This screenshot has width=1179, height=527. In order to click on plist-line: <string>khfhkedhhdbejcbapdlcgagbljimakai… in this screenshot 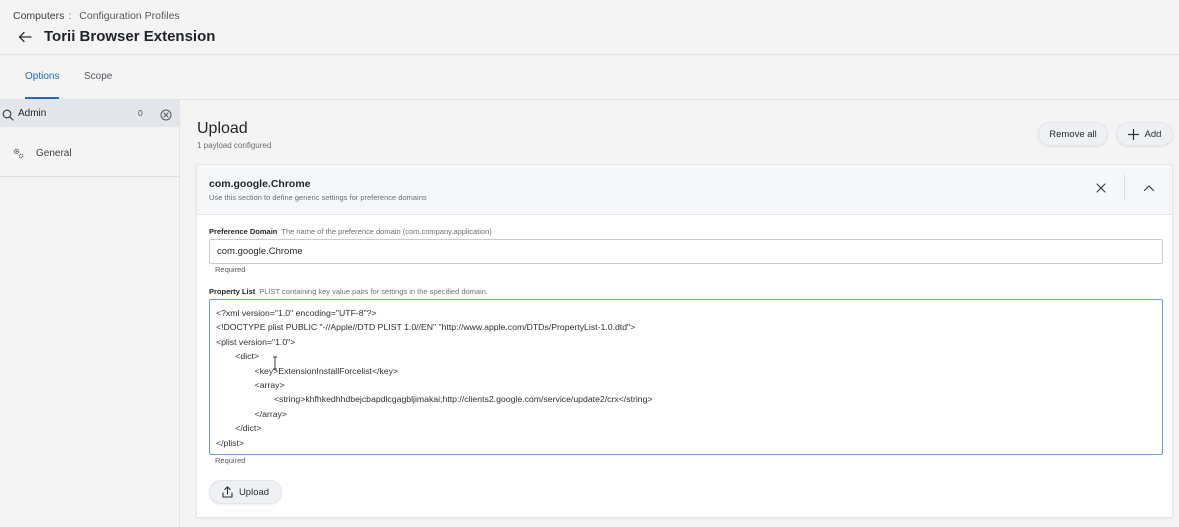, I will do `click(434, 399)`.